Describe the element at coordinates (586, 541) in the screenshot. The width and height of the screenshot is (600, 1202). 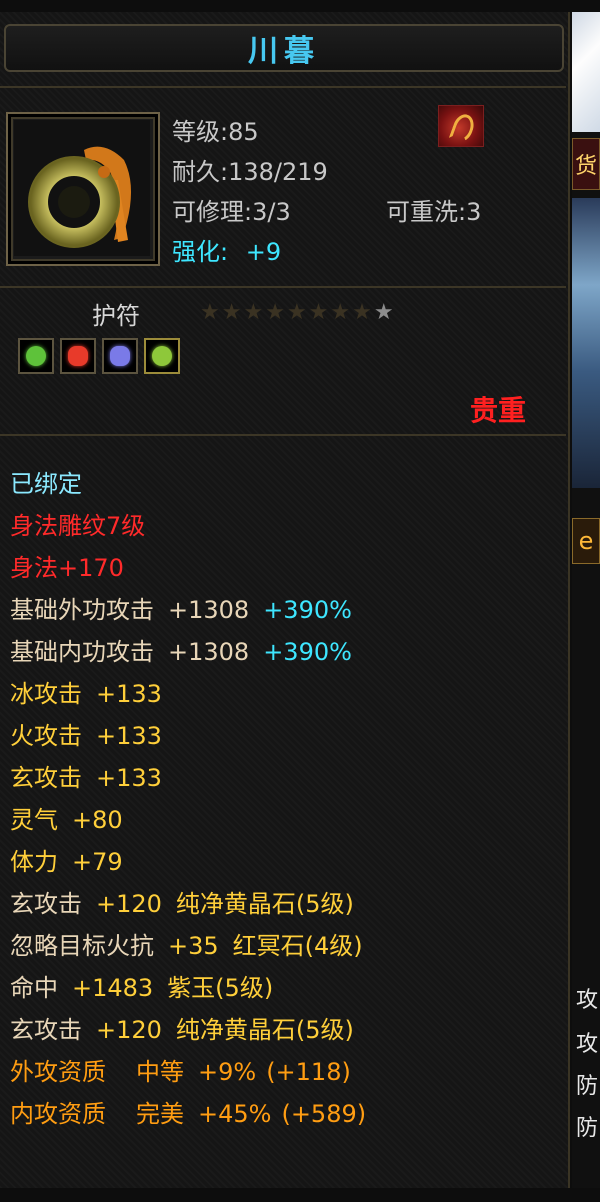
I see `side-button: e` at that location.